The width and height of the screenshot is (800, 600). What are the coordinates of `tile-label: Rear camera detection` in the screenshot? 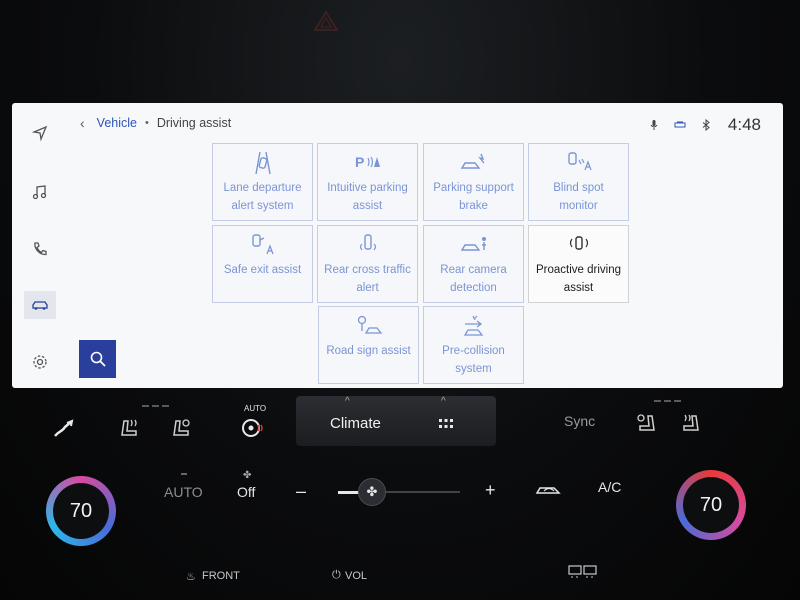 It's located at (473, 279).